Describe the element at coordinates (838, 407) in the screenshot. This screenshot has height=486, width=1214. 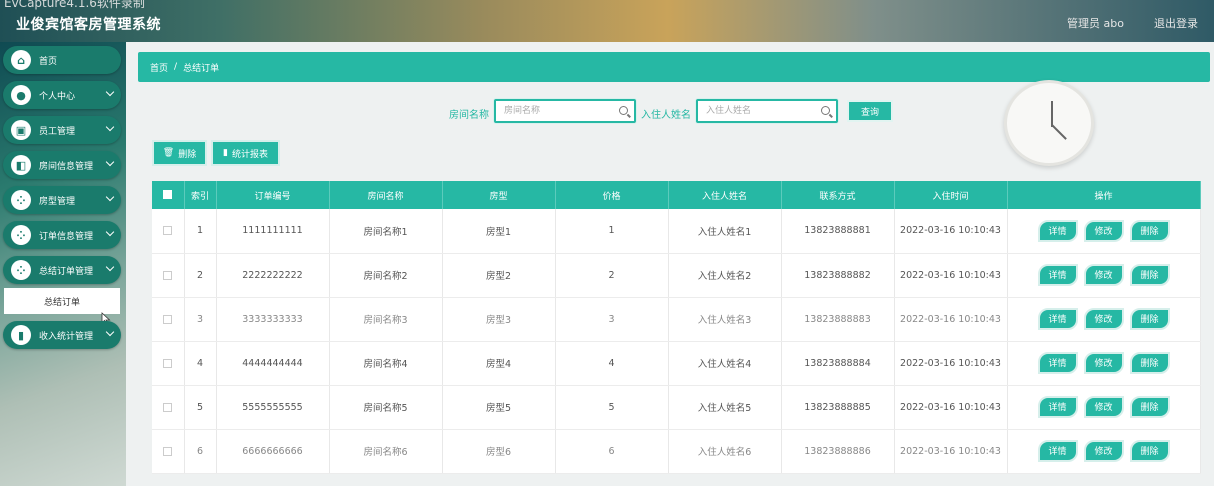
I see `cell-phone: 13823888885` at that location.